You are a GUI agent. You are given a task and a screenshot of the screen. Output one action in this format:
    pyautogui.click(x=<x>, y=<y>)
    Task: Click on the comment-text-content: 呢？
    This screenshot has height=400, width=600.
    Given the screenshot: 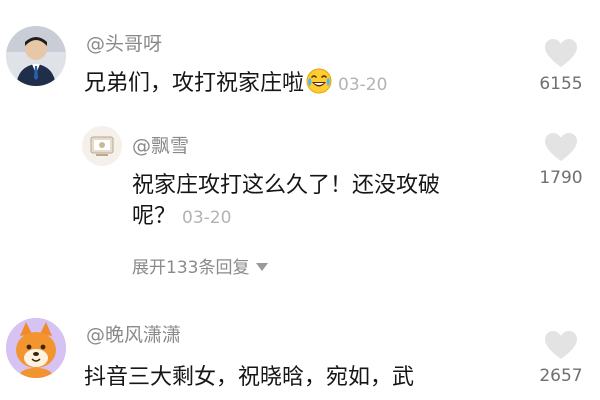 What is the action you would take?
    pyautogui.click(x=154, y=216)
    